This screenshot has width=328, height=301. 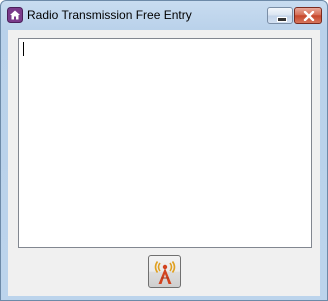 I want to click on minimize-button, so click(x=280, y=15).